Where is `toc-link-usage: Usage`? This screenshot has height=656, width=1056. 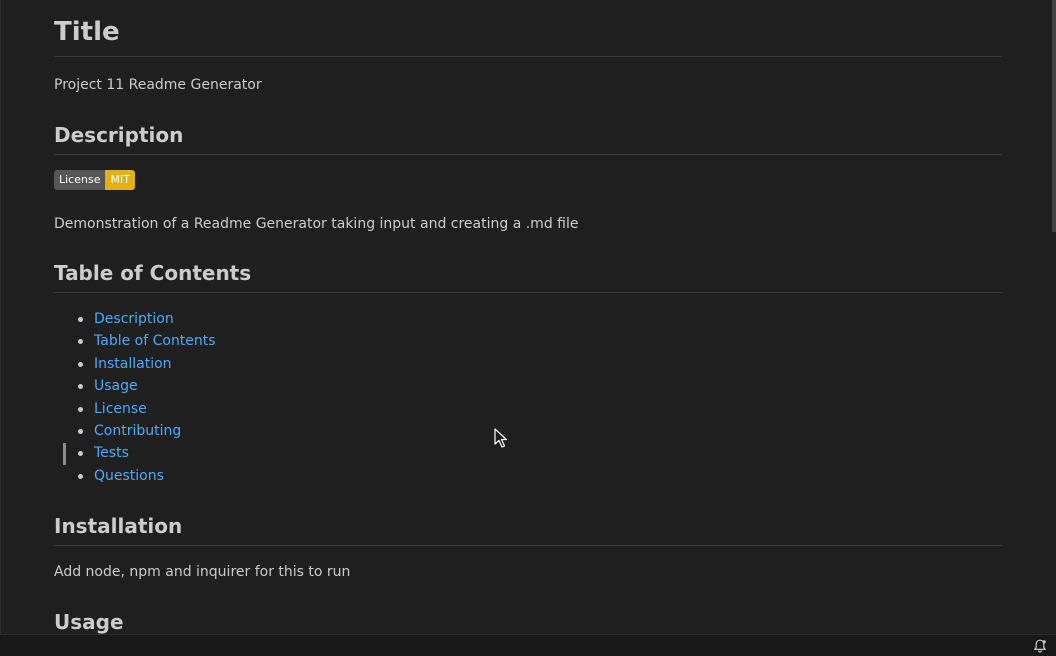
toc-link-usage: Usage is located at coordinates (116, 386).